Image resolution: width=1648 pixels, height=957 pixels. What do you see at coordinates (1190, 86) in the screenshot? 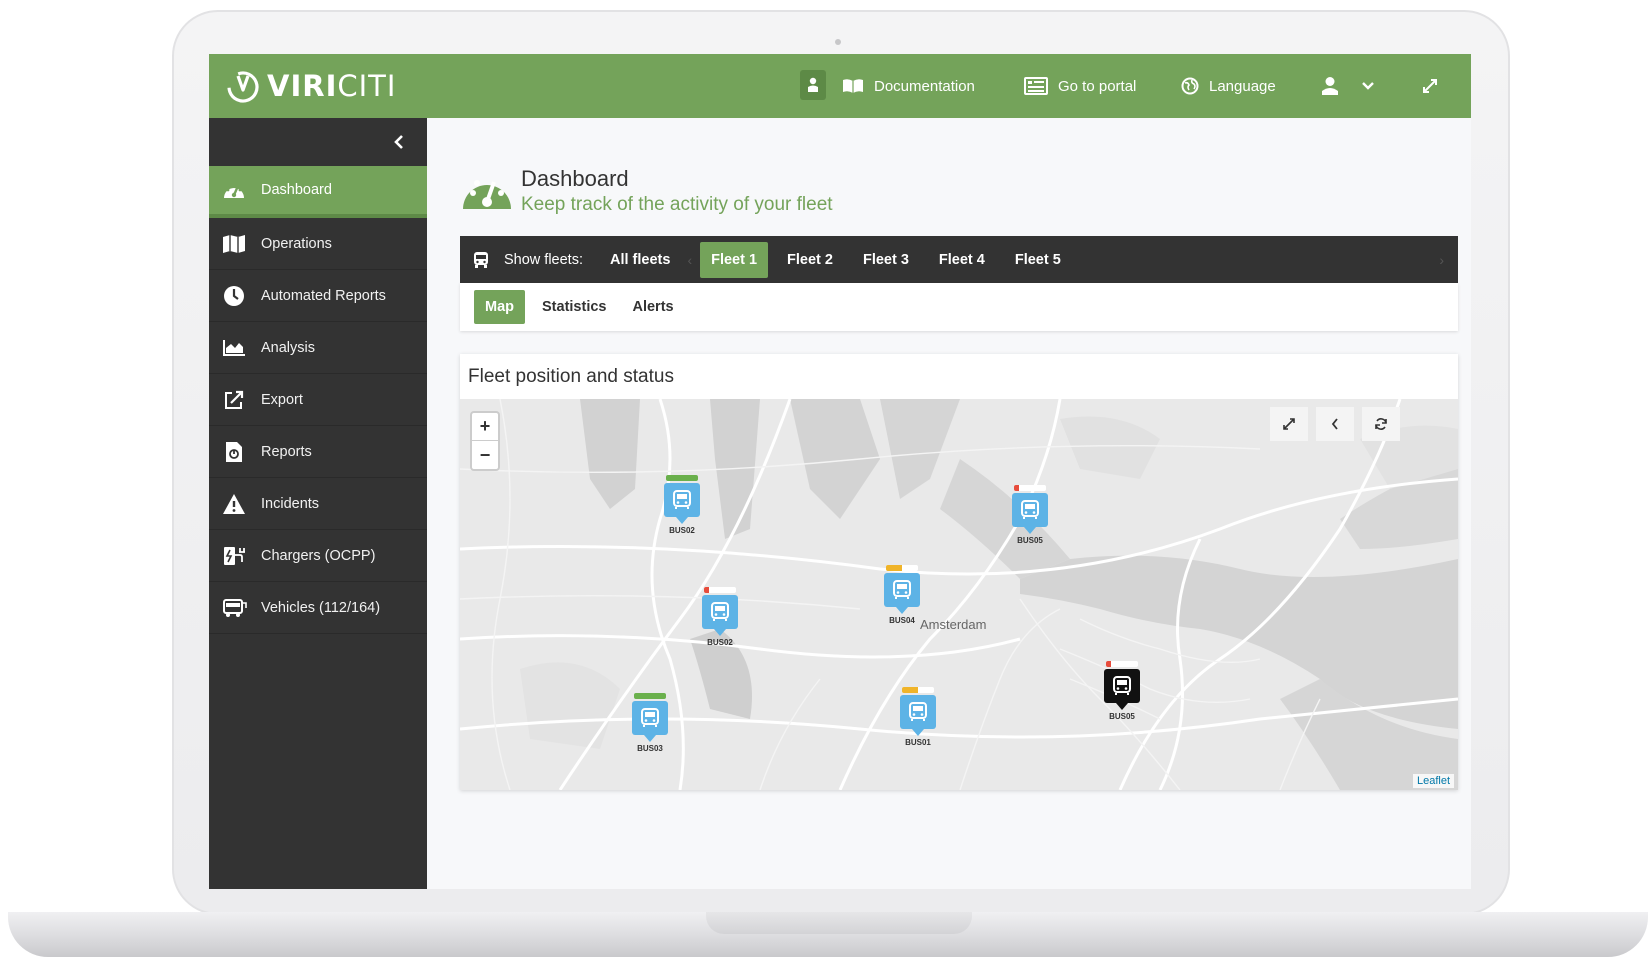
I see `globe-icon` at bounding box center [1190, 86].